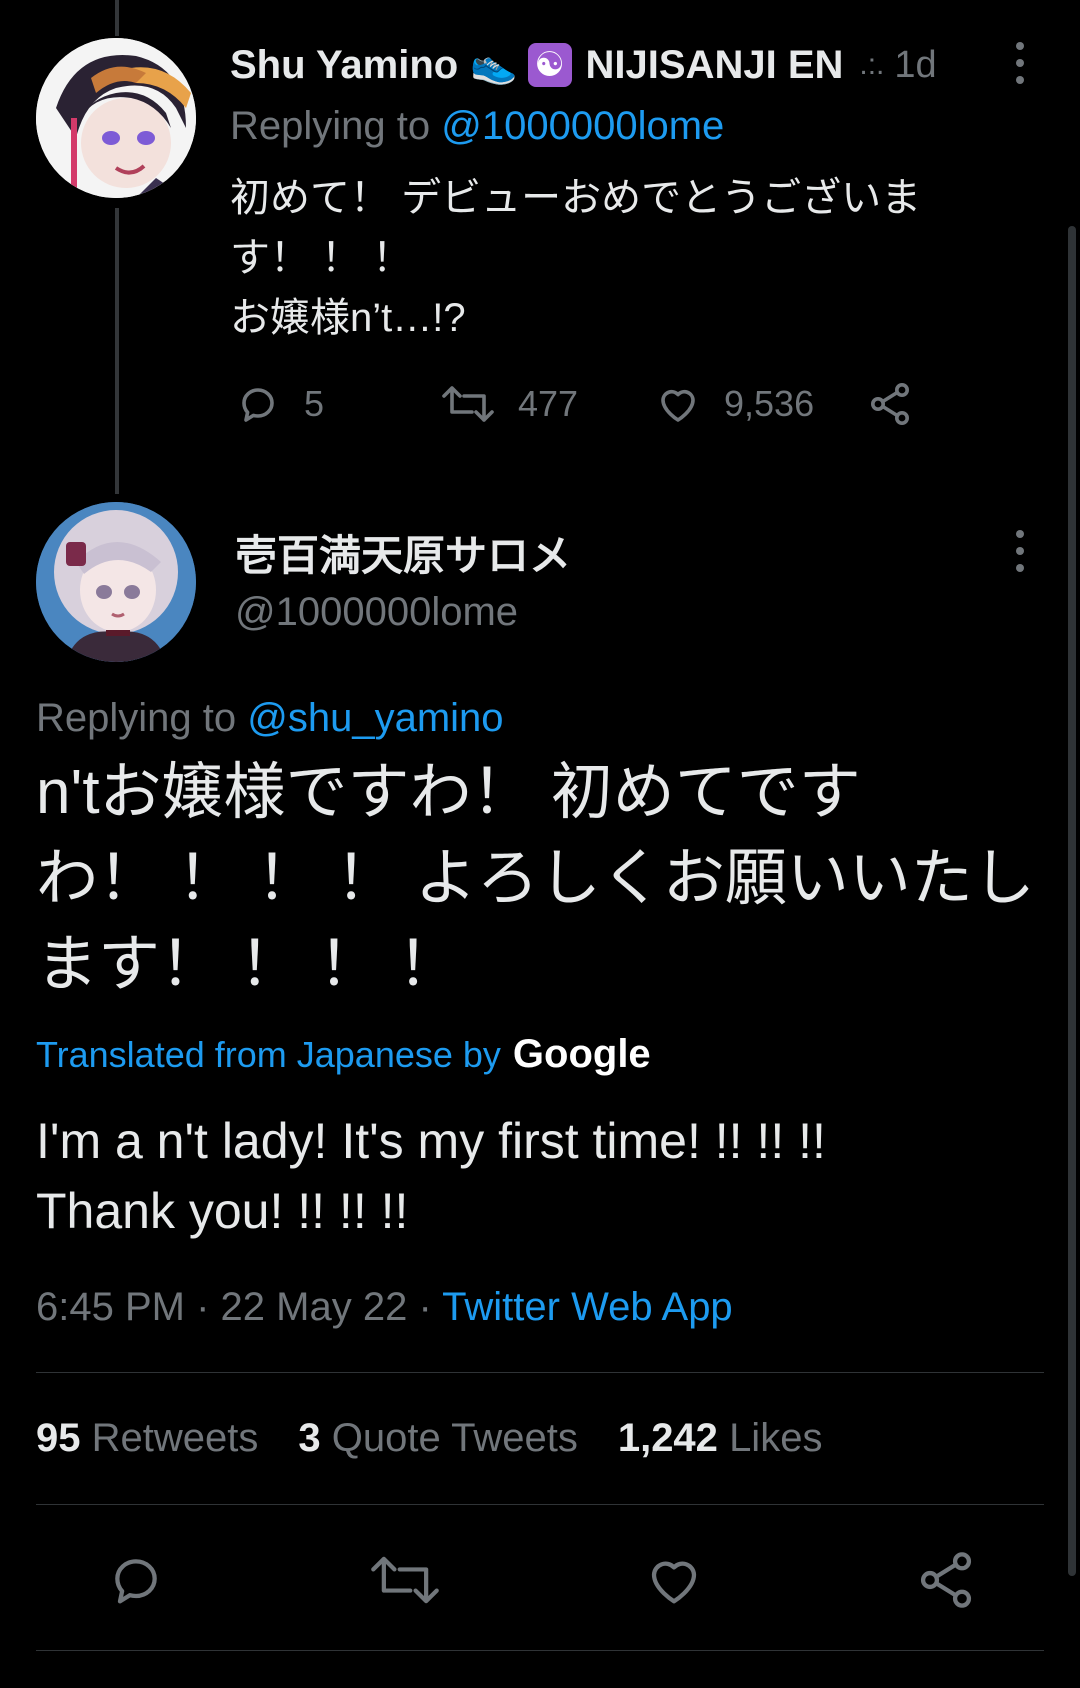 This screenshot has width=1080, height=1688. What do you see at coordinates (769, 403) in the screenshot?
I see `parent-like-count: 9,536` at bounding box center [769, 403].